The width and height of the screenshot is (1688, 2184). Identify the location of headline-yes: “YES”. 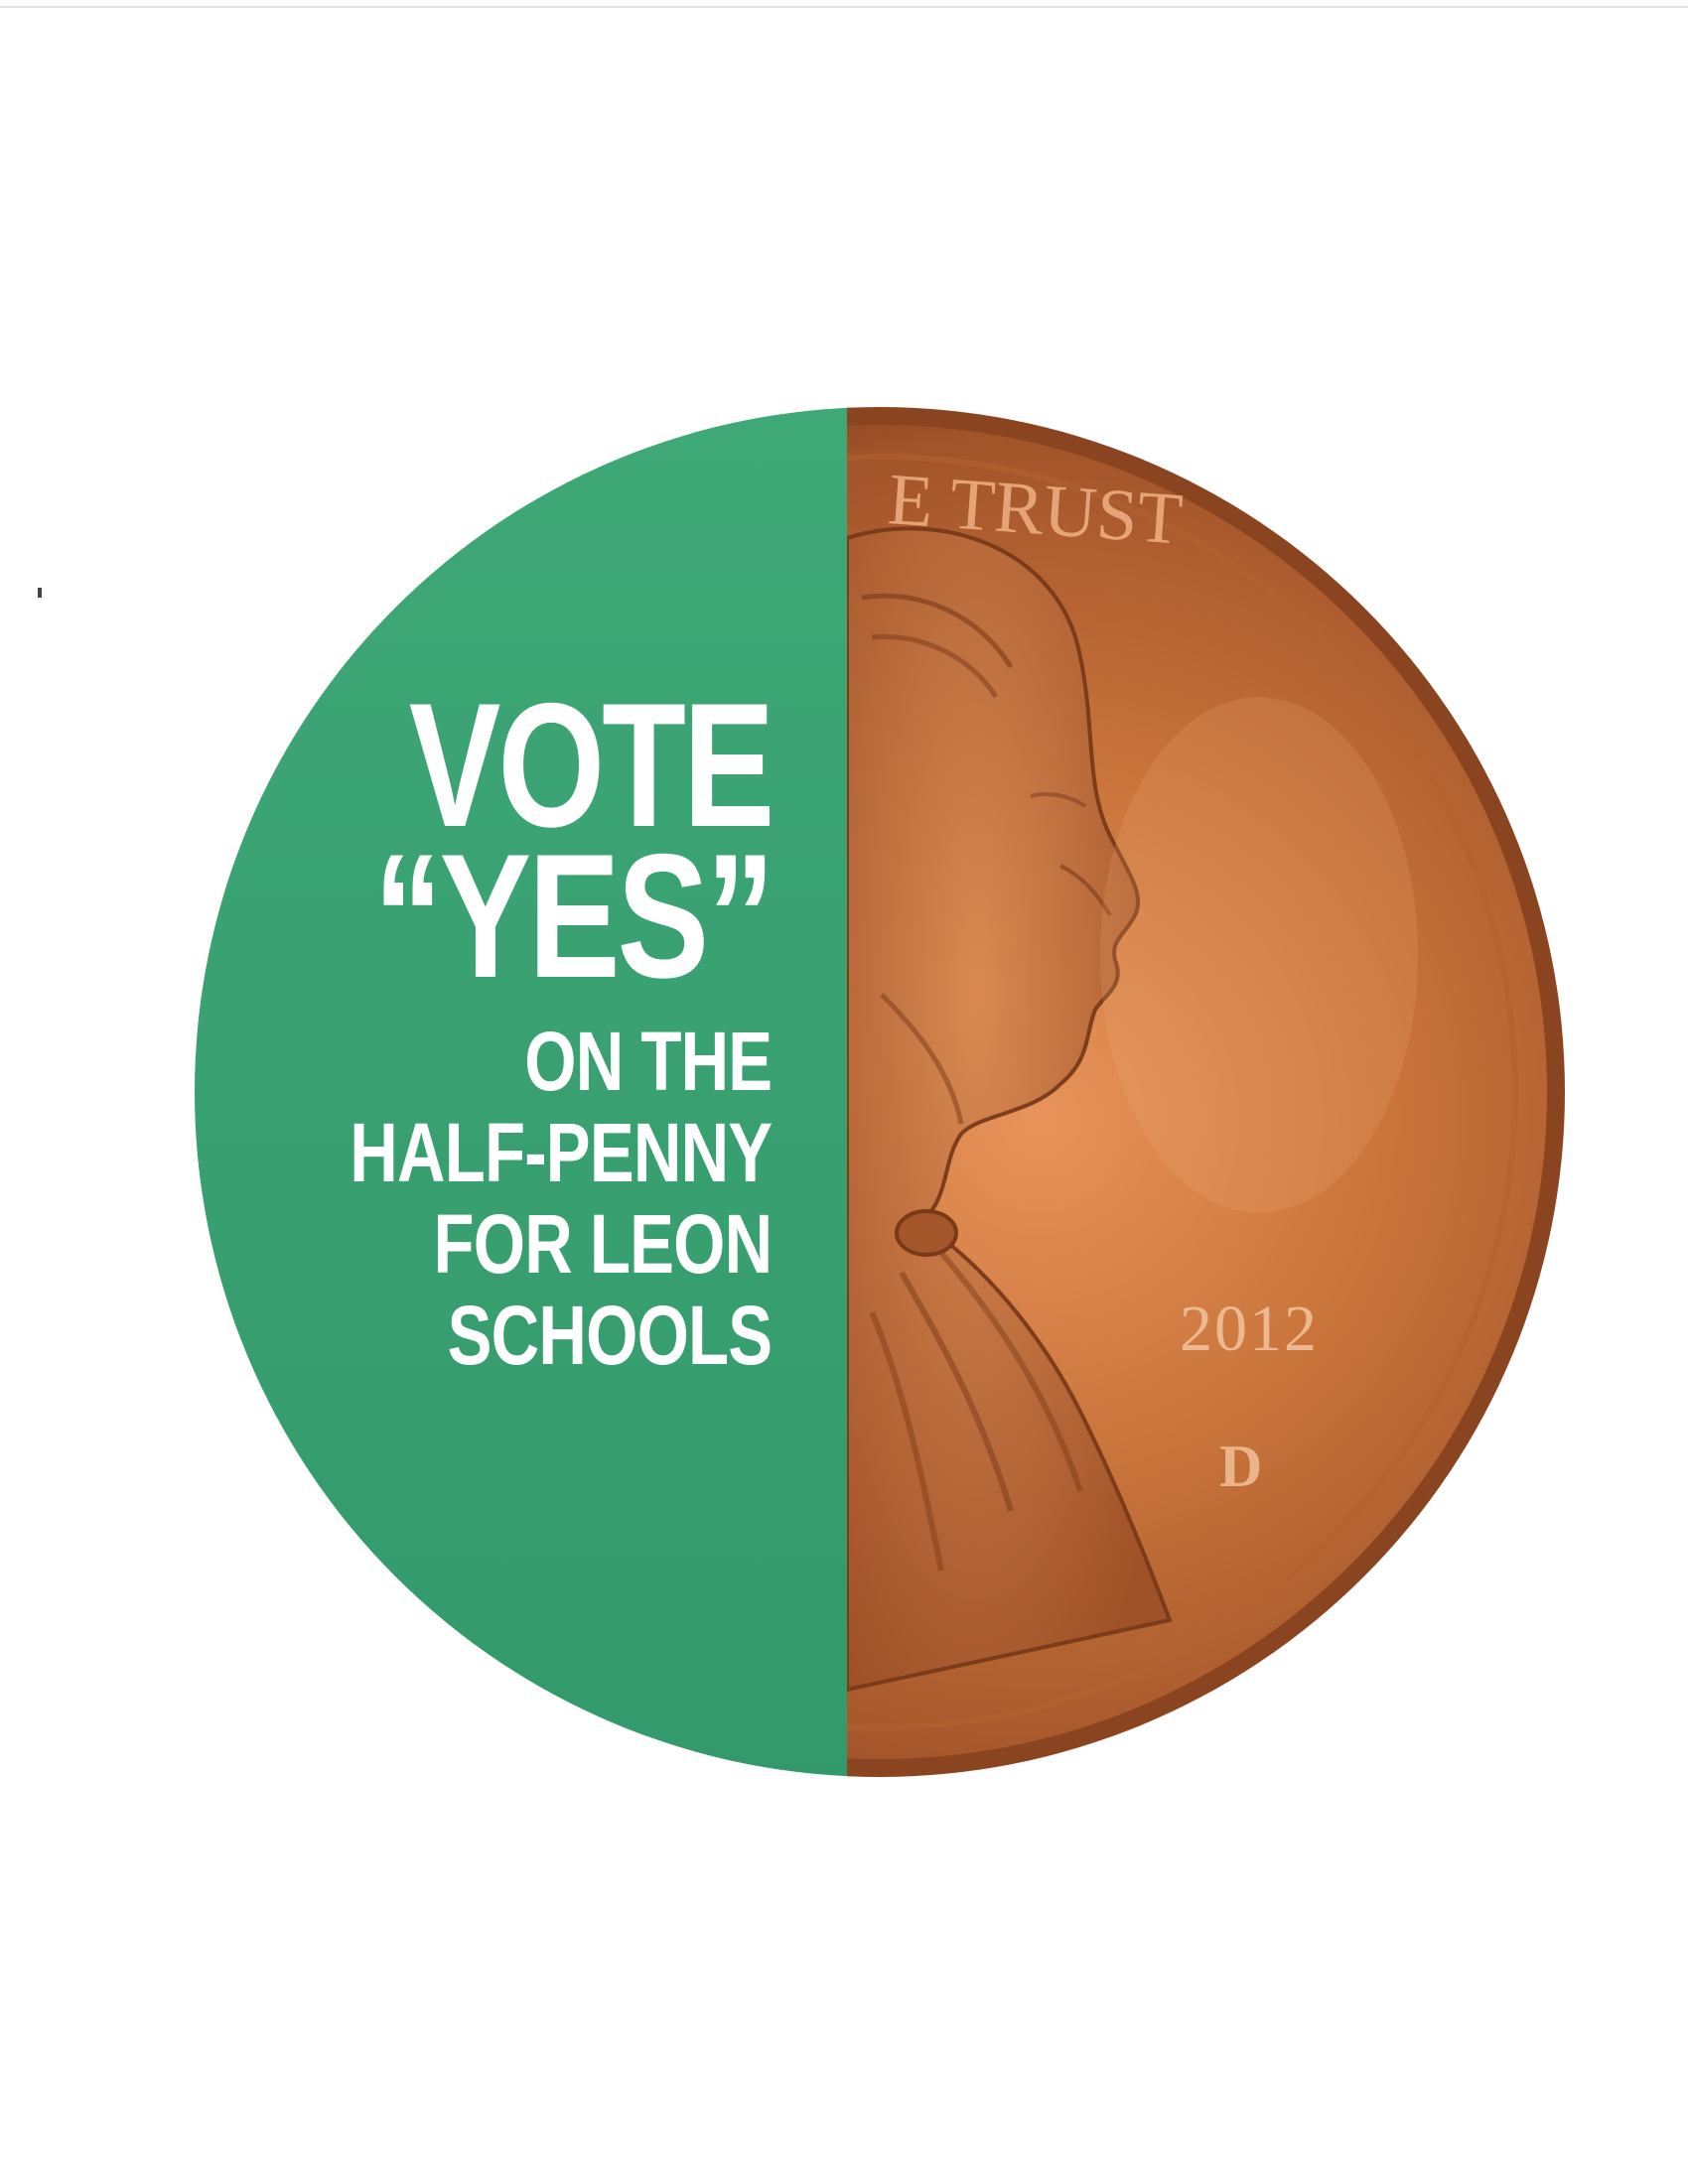
(573, 916).